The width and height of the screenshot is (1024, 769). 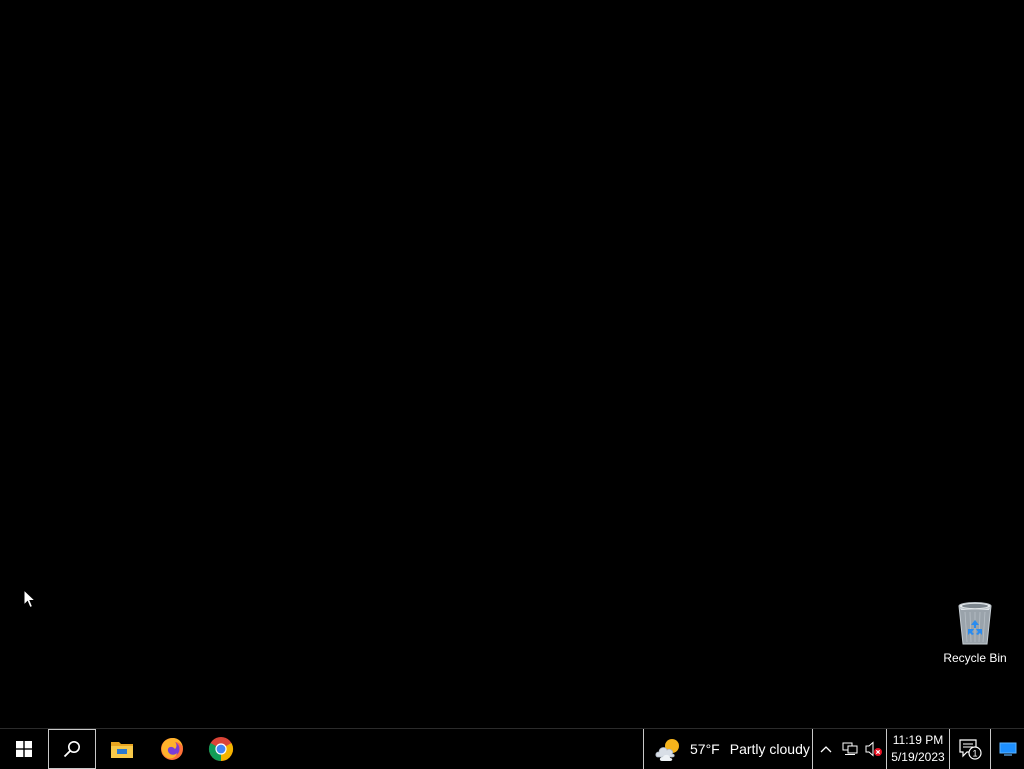 I want to click on volume-button, so click(x=874, y=749).